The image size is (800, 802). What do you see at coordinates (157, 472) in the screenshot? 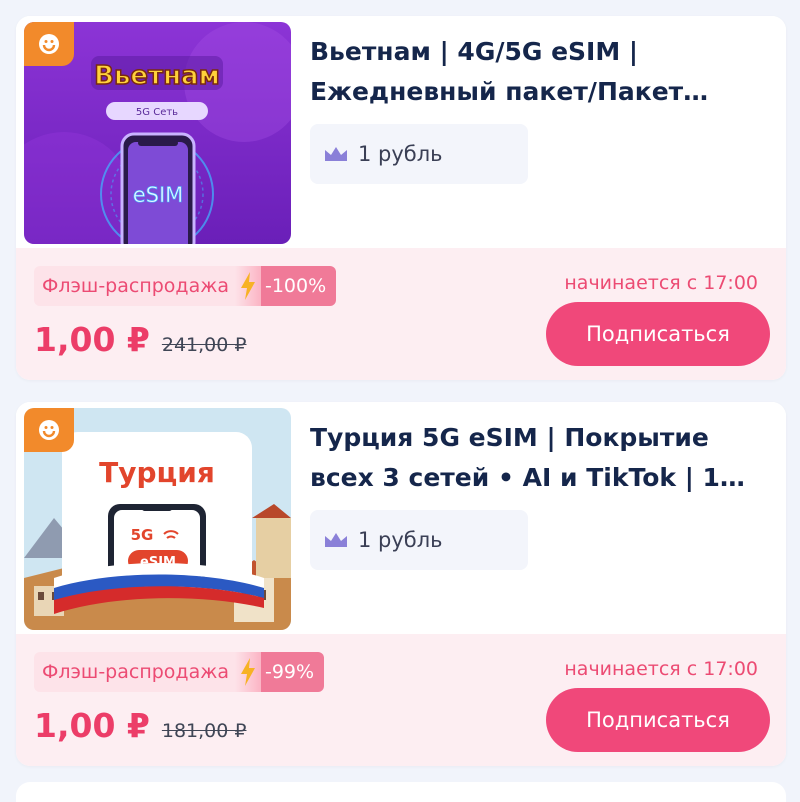
I see `thumb-country-text: Турция` at bounding box center [157, 472].